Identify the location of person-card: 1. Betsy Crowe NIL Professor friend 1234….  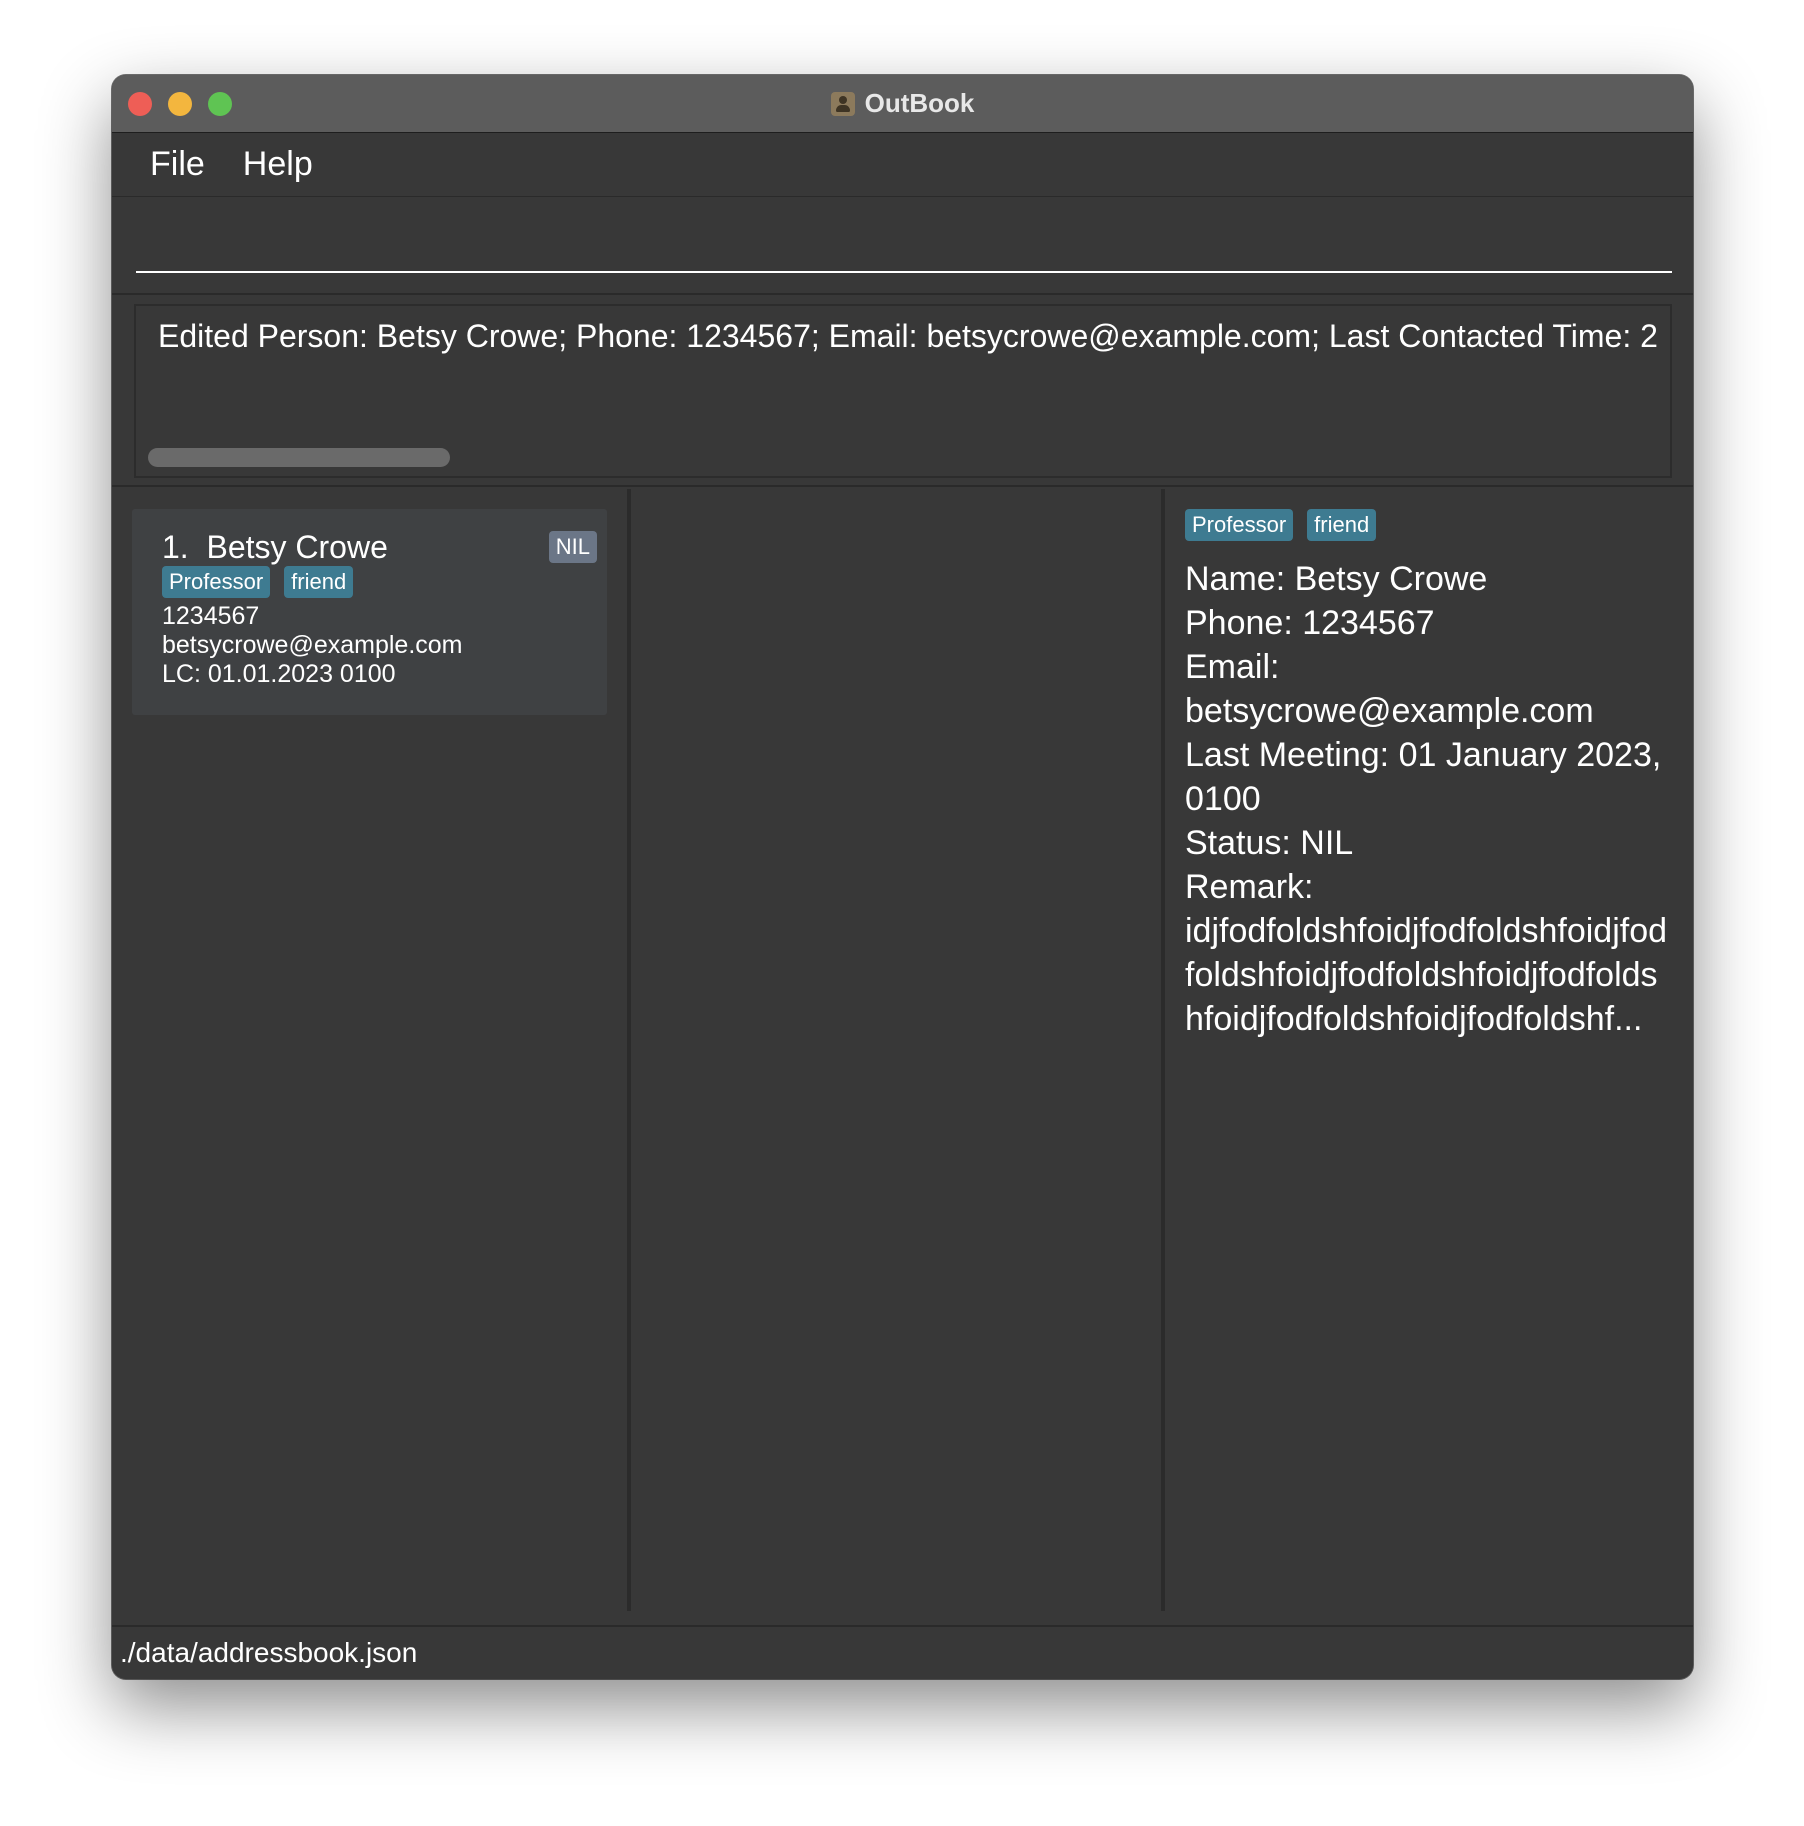
(369, 612).